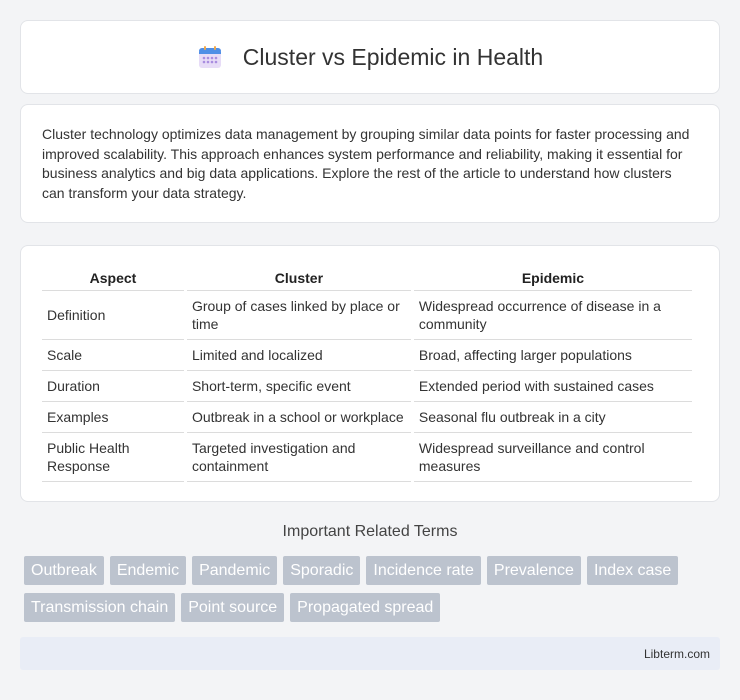  Describe the element at coordinates (370, 531) in the screenshot. I see `related-terms-title: Important Related Terms` at that location.